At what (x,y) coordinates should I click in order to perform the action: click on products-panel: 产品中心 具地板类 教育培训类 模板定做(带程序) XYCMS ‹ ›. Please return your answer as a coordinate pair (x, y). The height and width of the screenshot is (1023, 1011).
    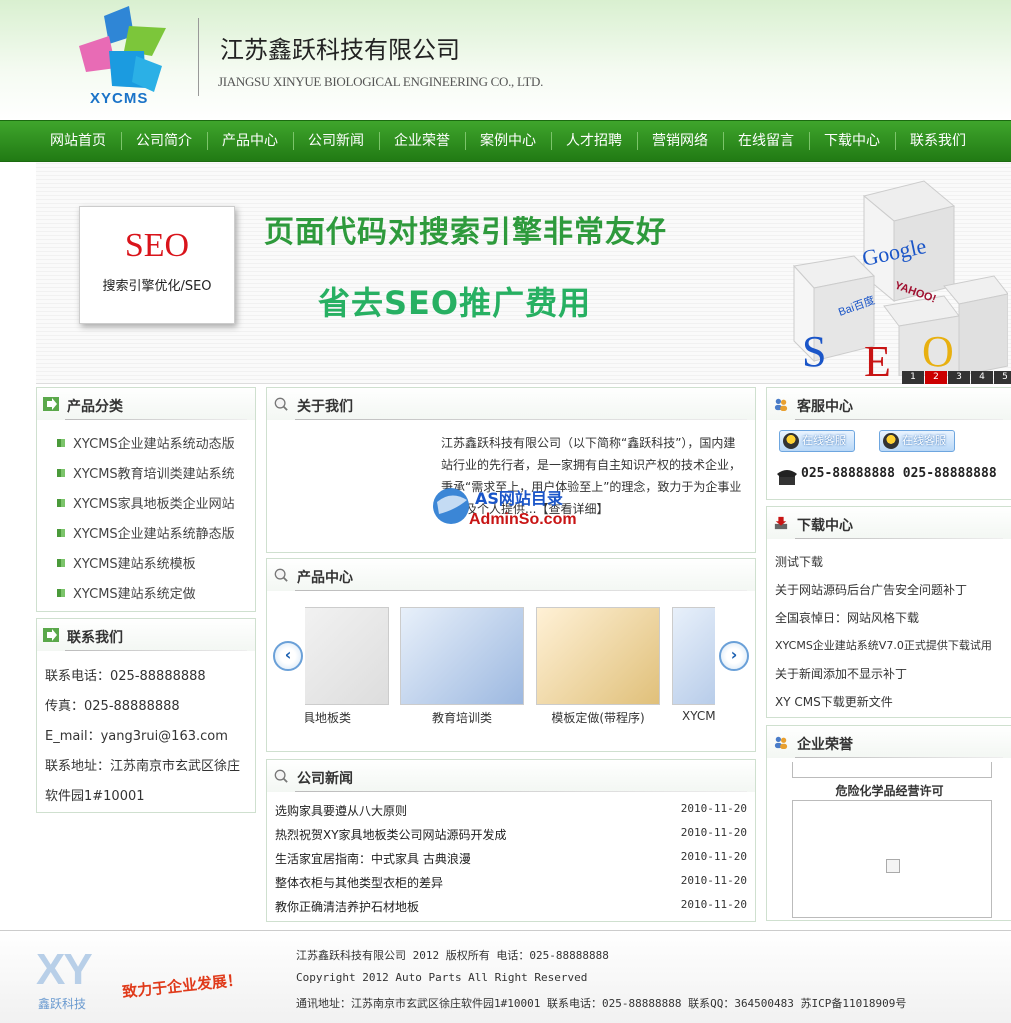
    Looking at the image, I should click on (511, 655).